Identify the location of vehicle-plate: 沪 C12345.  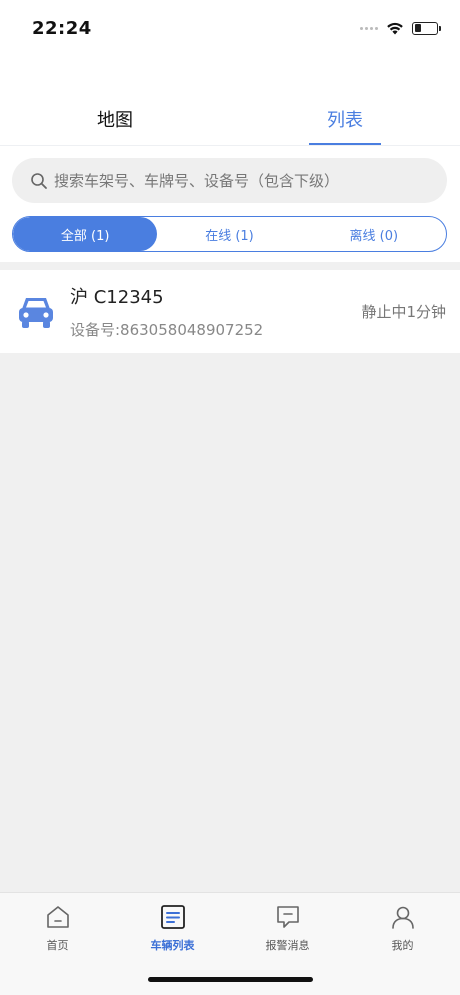
(117, 297).